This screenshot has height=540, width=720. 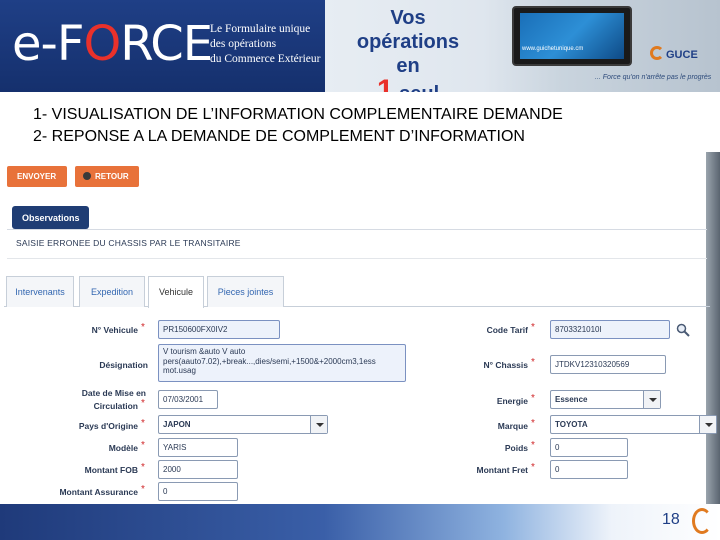 What do you see at coordinates (219, 329) in the screenshot?
I see `no-vehicule-field: PR150600FX0IV2` at bounding box center [219, 329].